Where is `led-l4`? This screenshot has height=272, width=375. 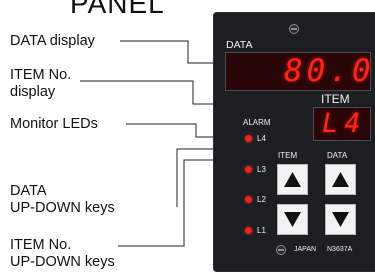 led-l4 is located at coordinates (248, 138).